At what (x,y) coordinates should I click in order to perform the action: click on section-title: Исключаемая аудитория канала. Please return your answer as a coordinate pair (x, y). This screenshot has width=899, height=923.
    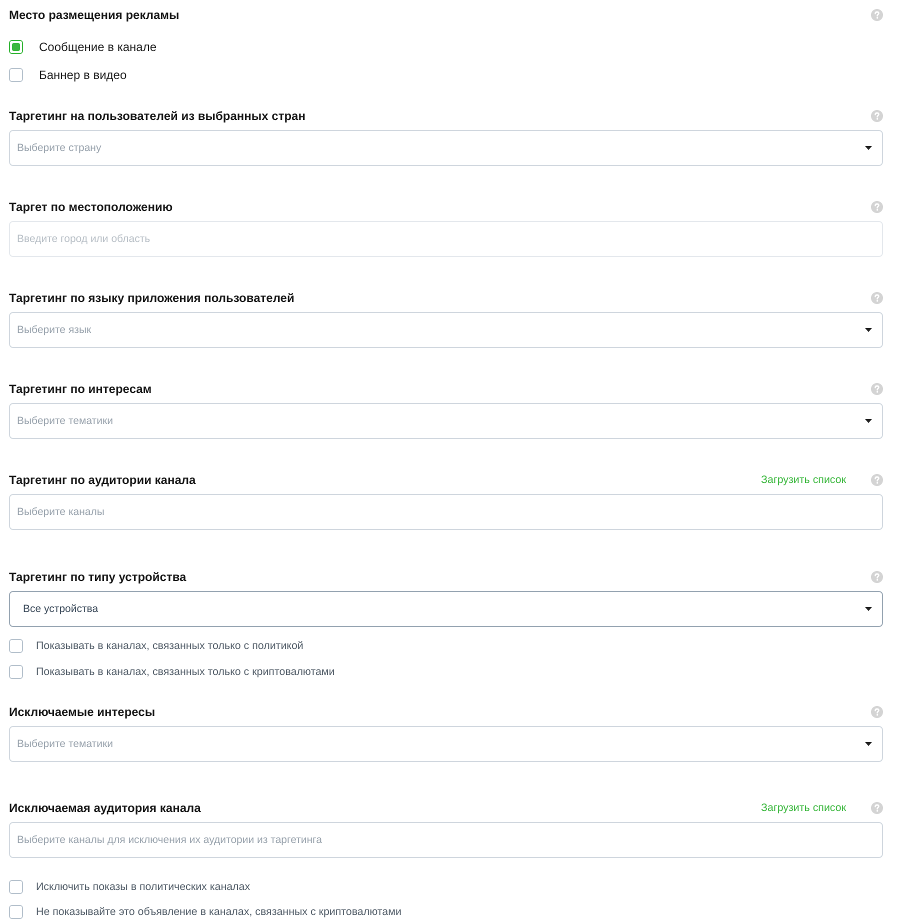
    Looking at the image, I should click on (105, 808).